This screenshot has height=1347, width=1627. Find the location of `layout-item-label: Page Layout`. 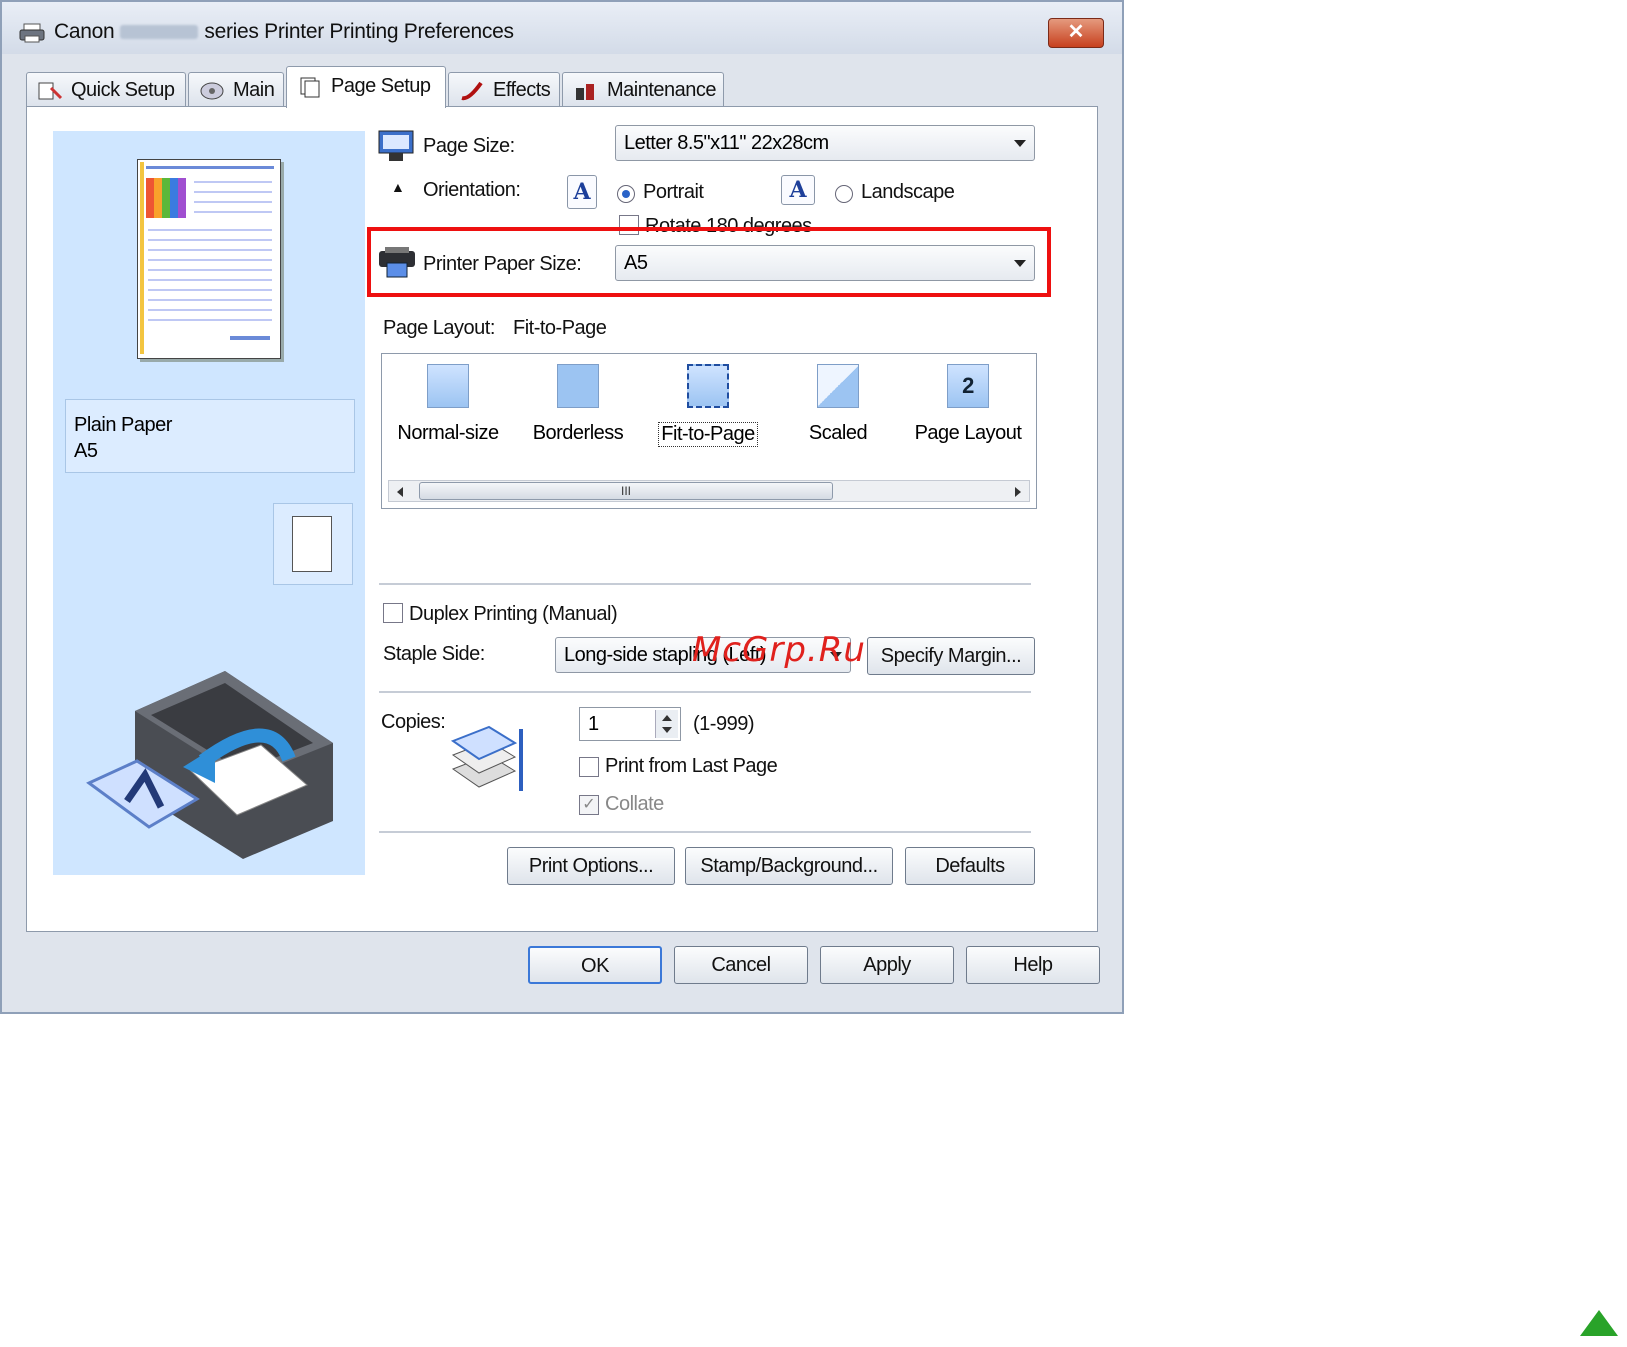

layout-item-label: Page Layout is located at coordinates (968, 433).